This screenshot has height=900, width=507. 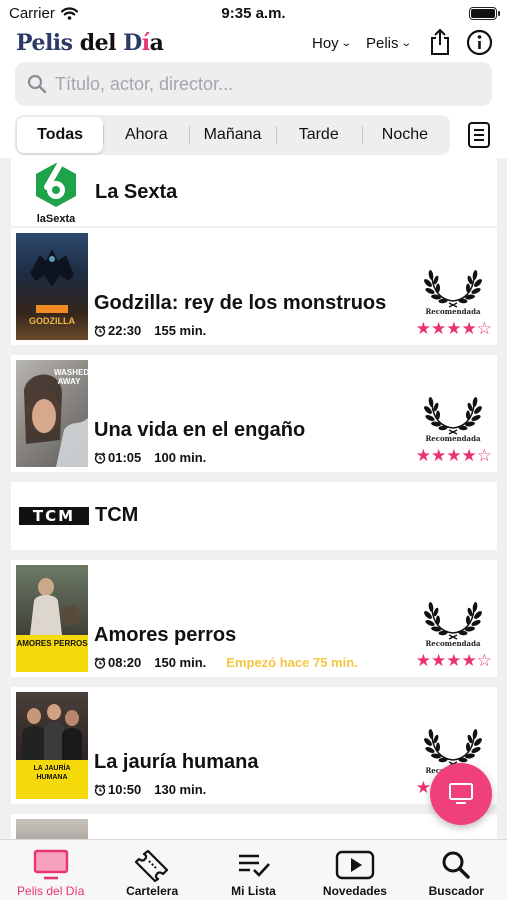 What do you see at coordinates (318, 135) in the screenshot?
I see `tab-tarde: Tarde` at bounding box center [318, 135].